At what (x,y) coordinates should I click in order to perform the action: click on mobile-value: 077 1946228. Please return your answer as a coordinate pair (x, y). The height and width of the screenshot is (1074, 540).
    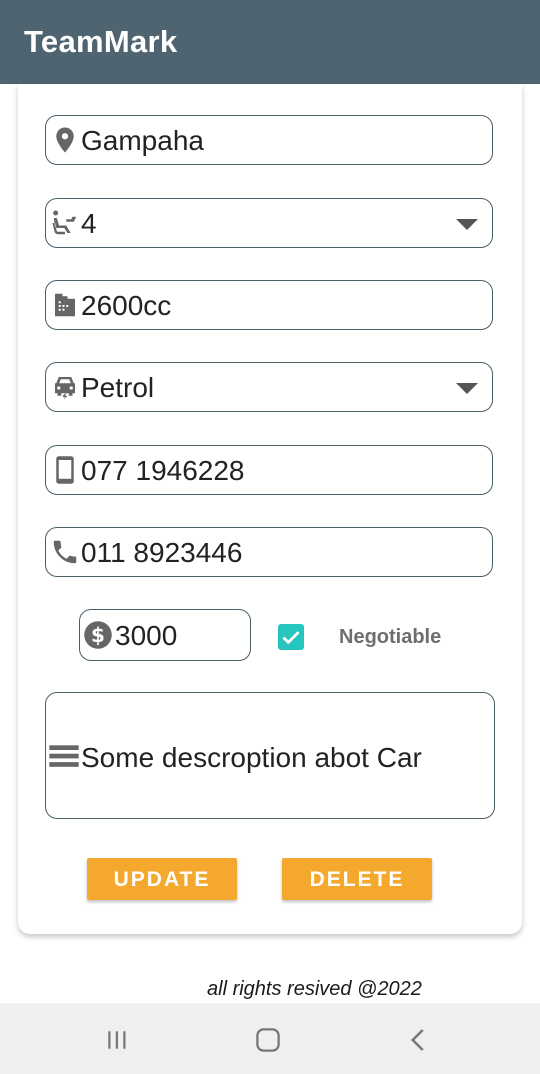
    Looking at the image, I should click on (163, 470).